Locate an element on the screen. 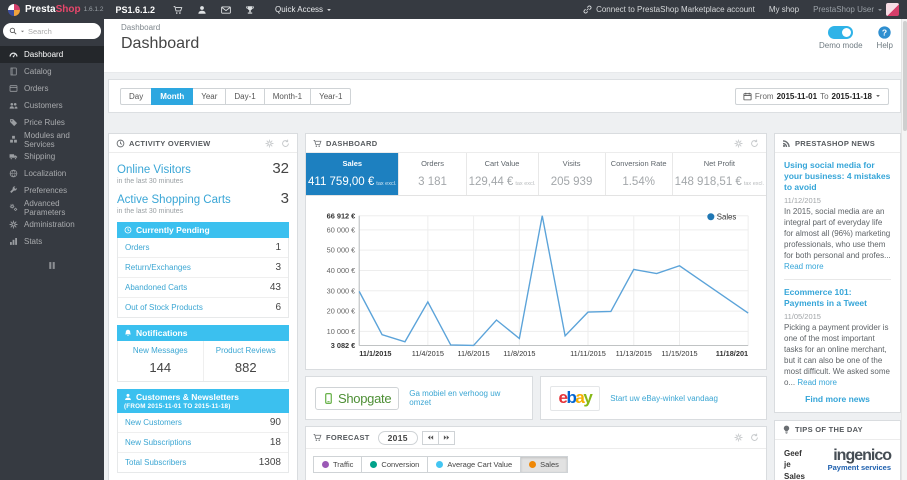 Image resolution: width=907 pixels, height=480 pixels. notifications-new-messages: New Messages 144 is located at coordinates (161, 361).